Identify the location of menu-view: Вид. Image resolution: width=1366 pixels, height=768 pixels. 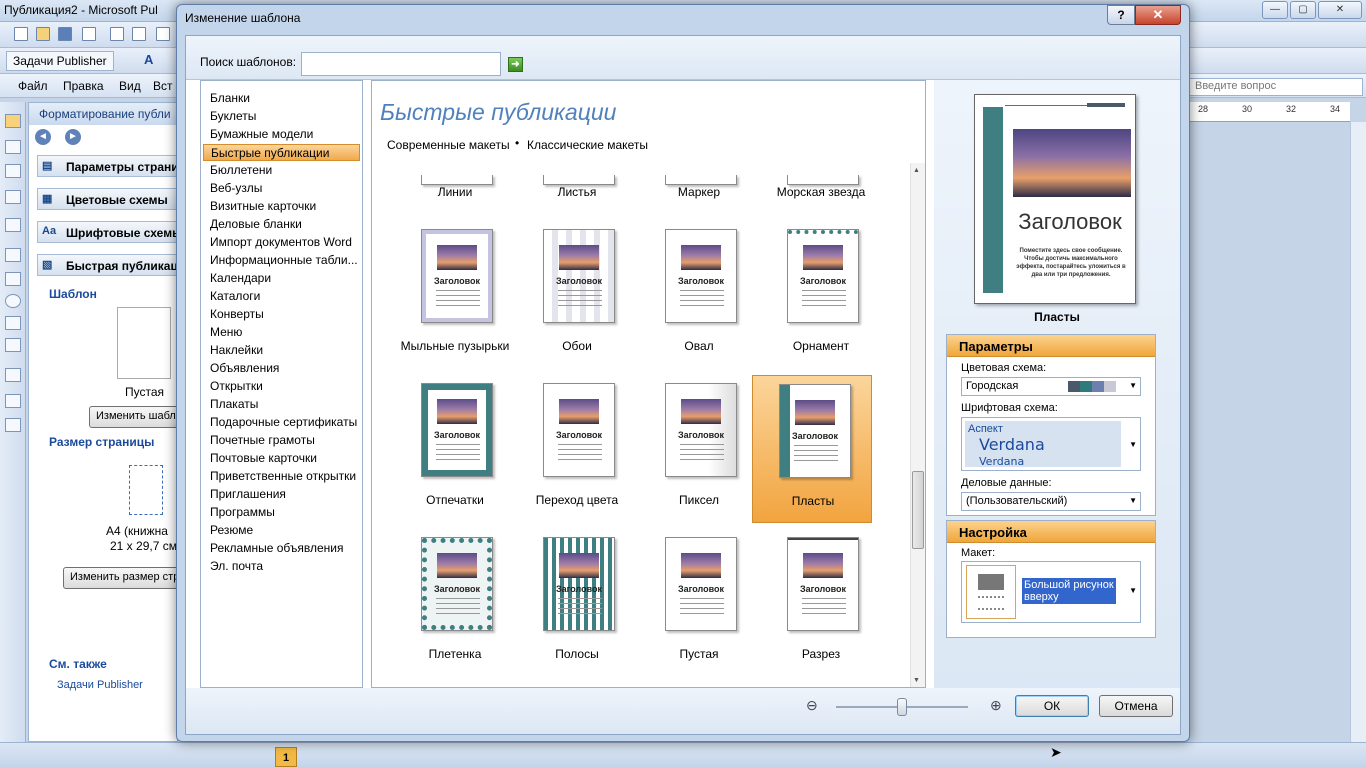
(130, 86).